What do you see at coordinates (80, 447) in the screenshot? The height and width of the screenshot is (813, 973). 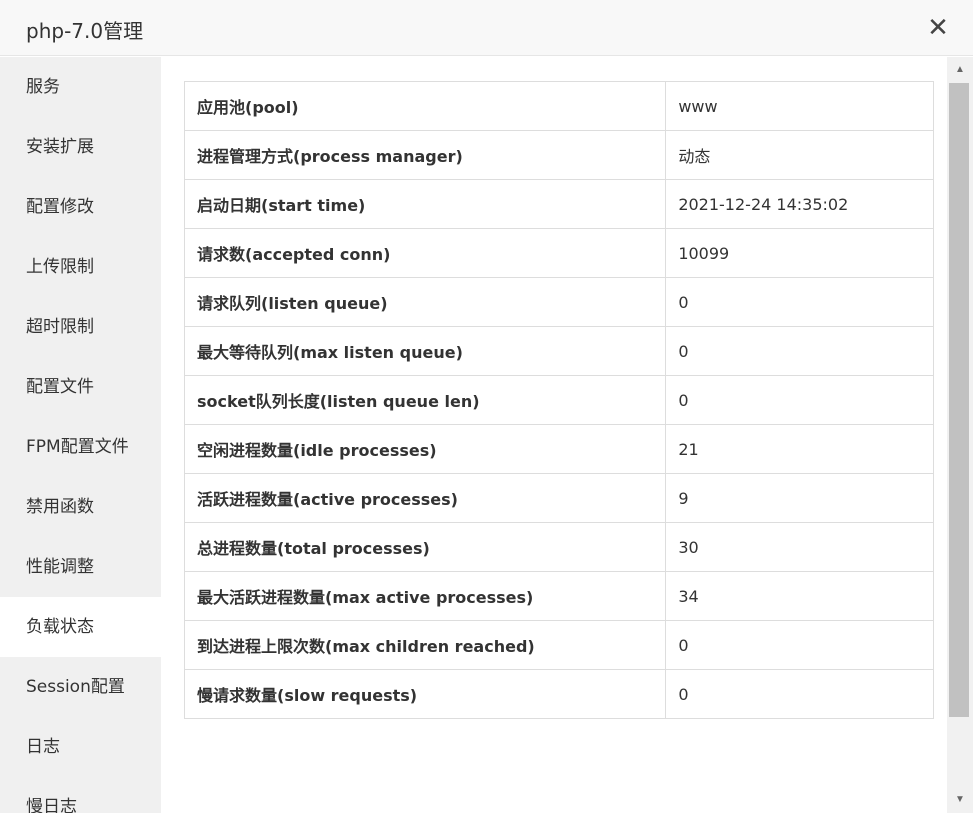 I see `sidebar-item-fpm-config-file: FPM配置文件` at bounding box center [80, 447].